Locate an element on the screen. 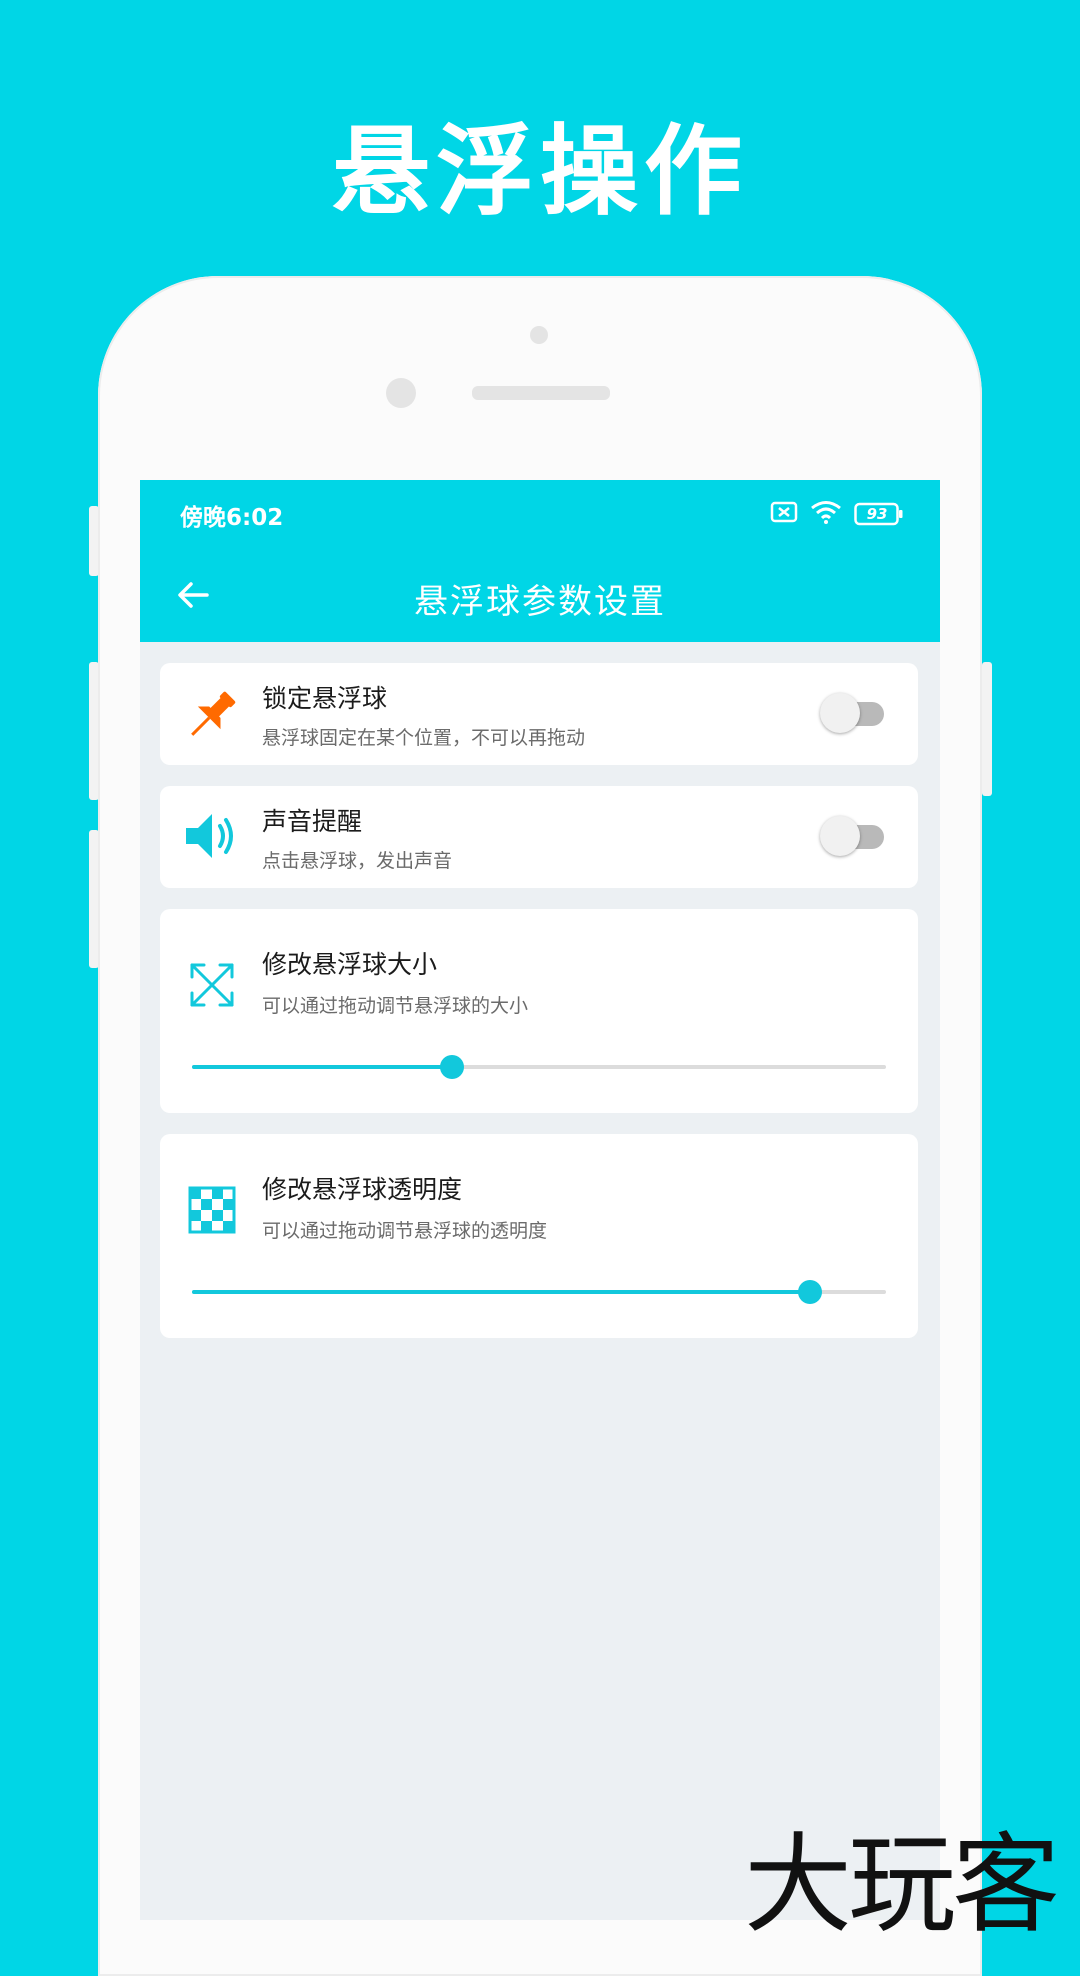  setting-card-opacity: 修改悬浮球透明度 可以通过拖动调节悬浮球的透明度 is located at coordinates (539, 1236).